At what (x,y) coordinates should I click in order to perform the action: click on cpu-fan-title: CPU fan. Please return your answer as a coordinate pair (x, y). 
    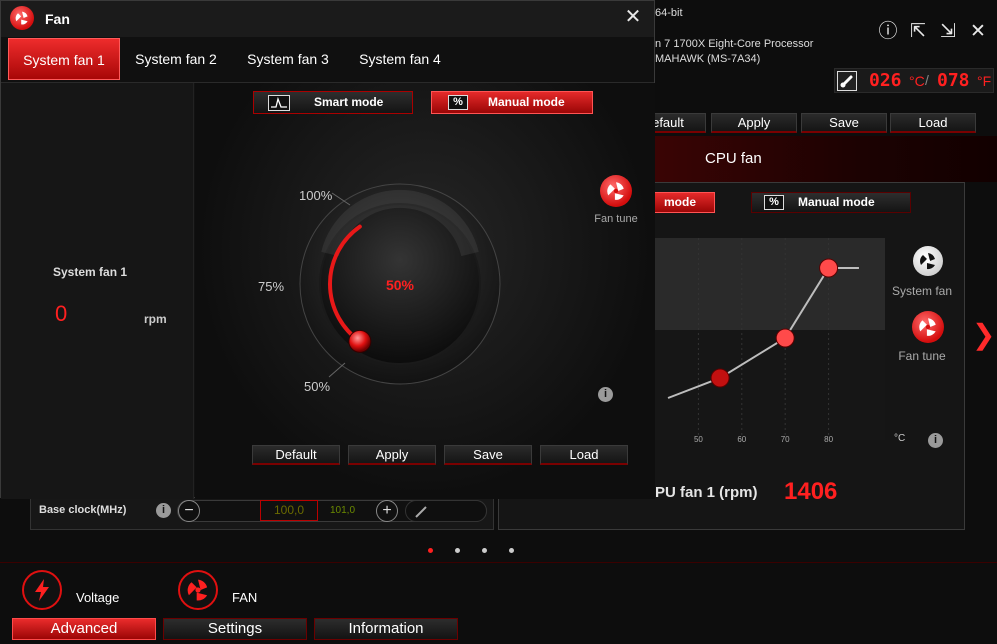
    Looking at the image, I should click on (733, 158).